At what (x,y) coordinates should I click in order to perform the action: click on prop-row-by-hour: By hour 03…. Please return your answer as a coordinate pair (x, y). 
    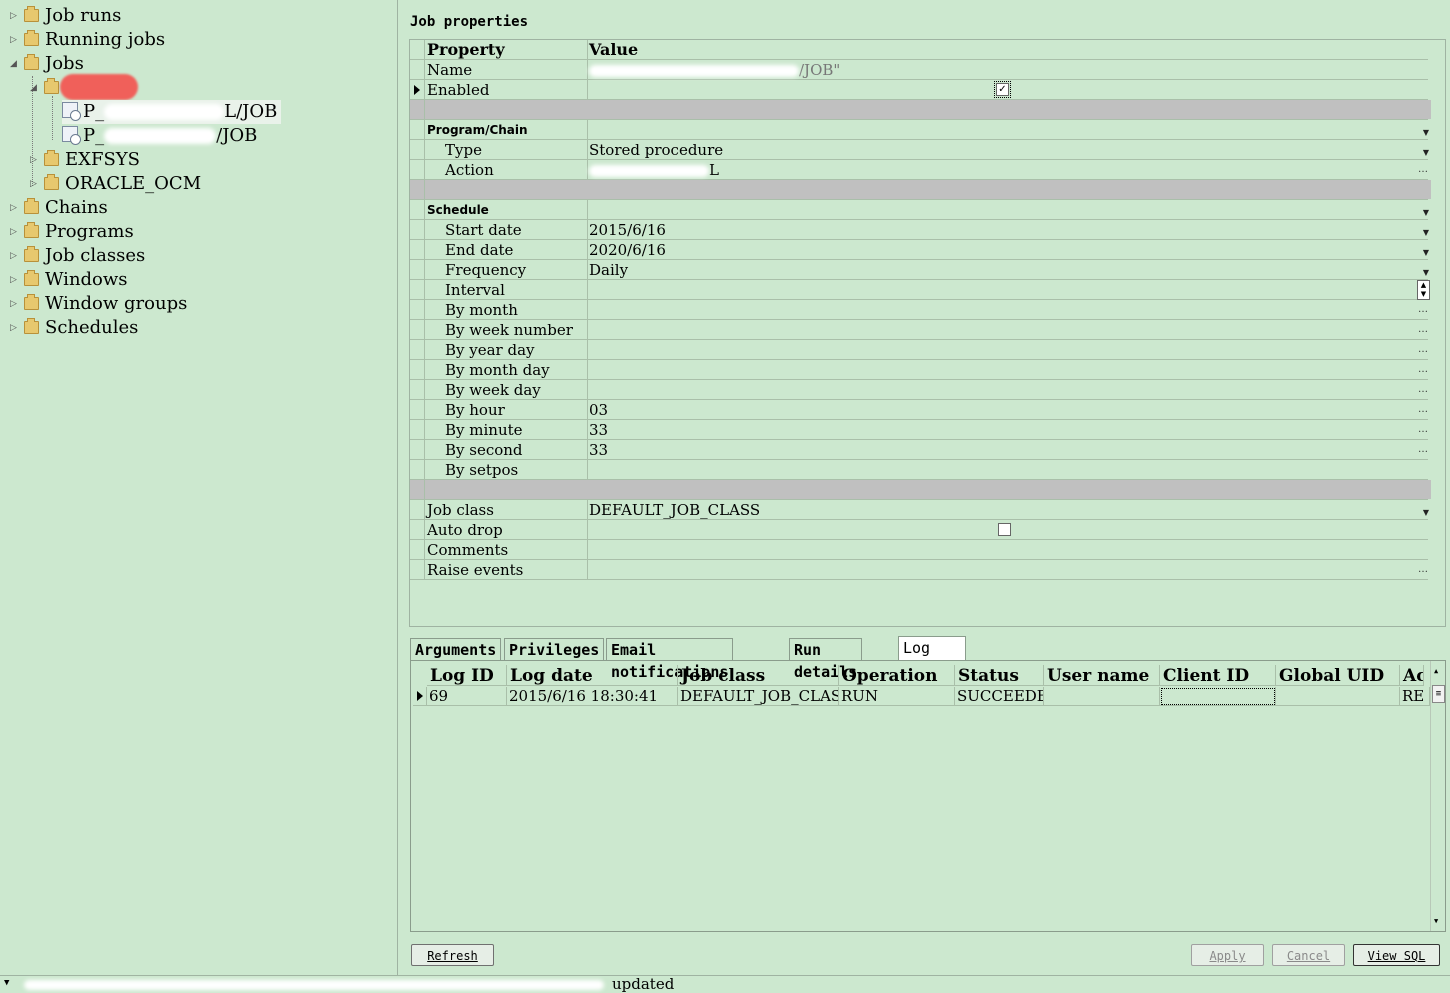
    Looking at the image, I should click on (919, 410).